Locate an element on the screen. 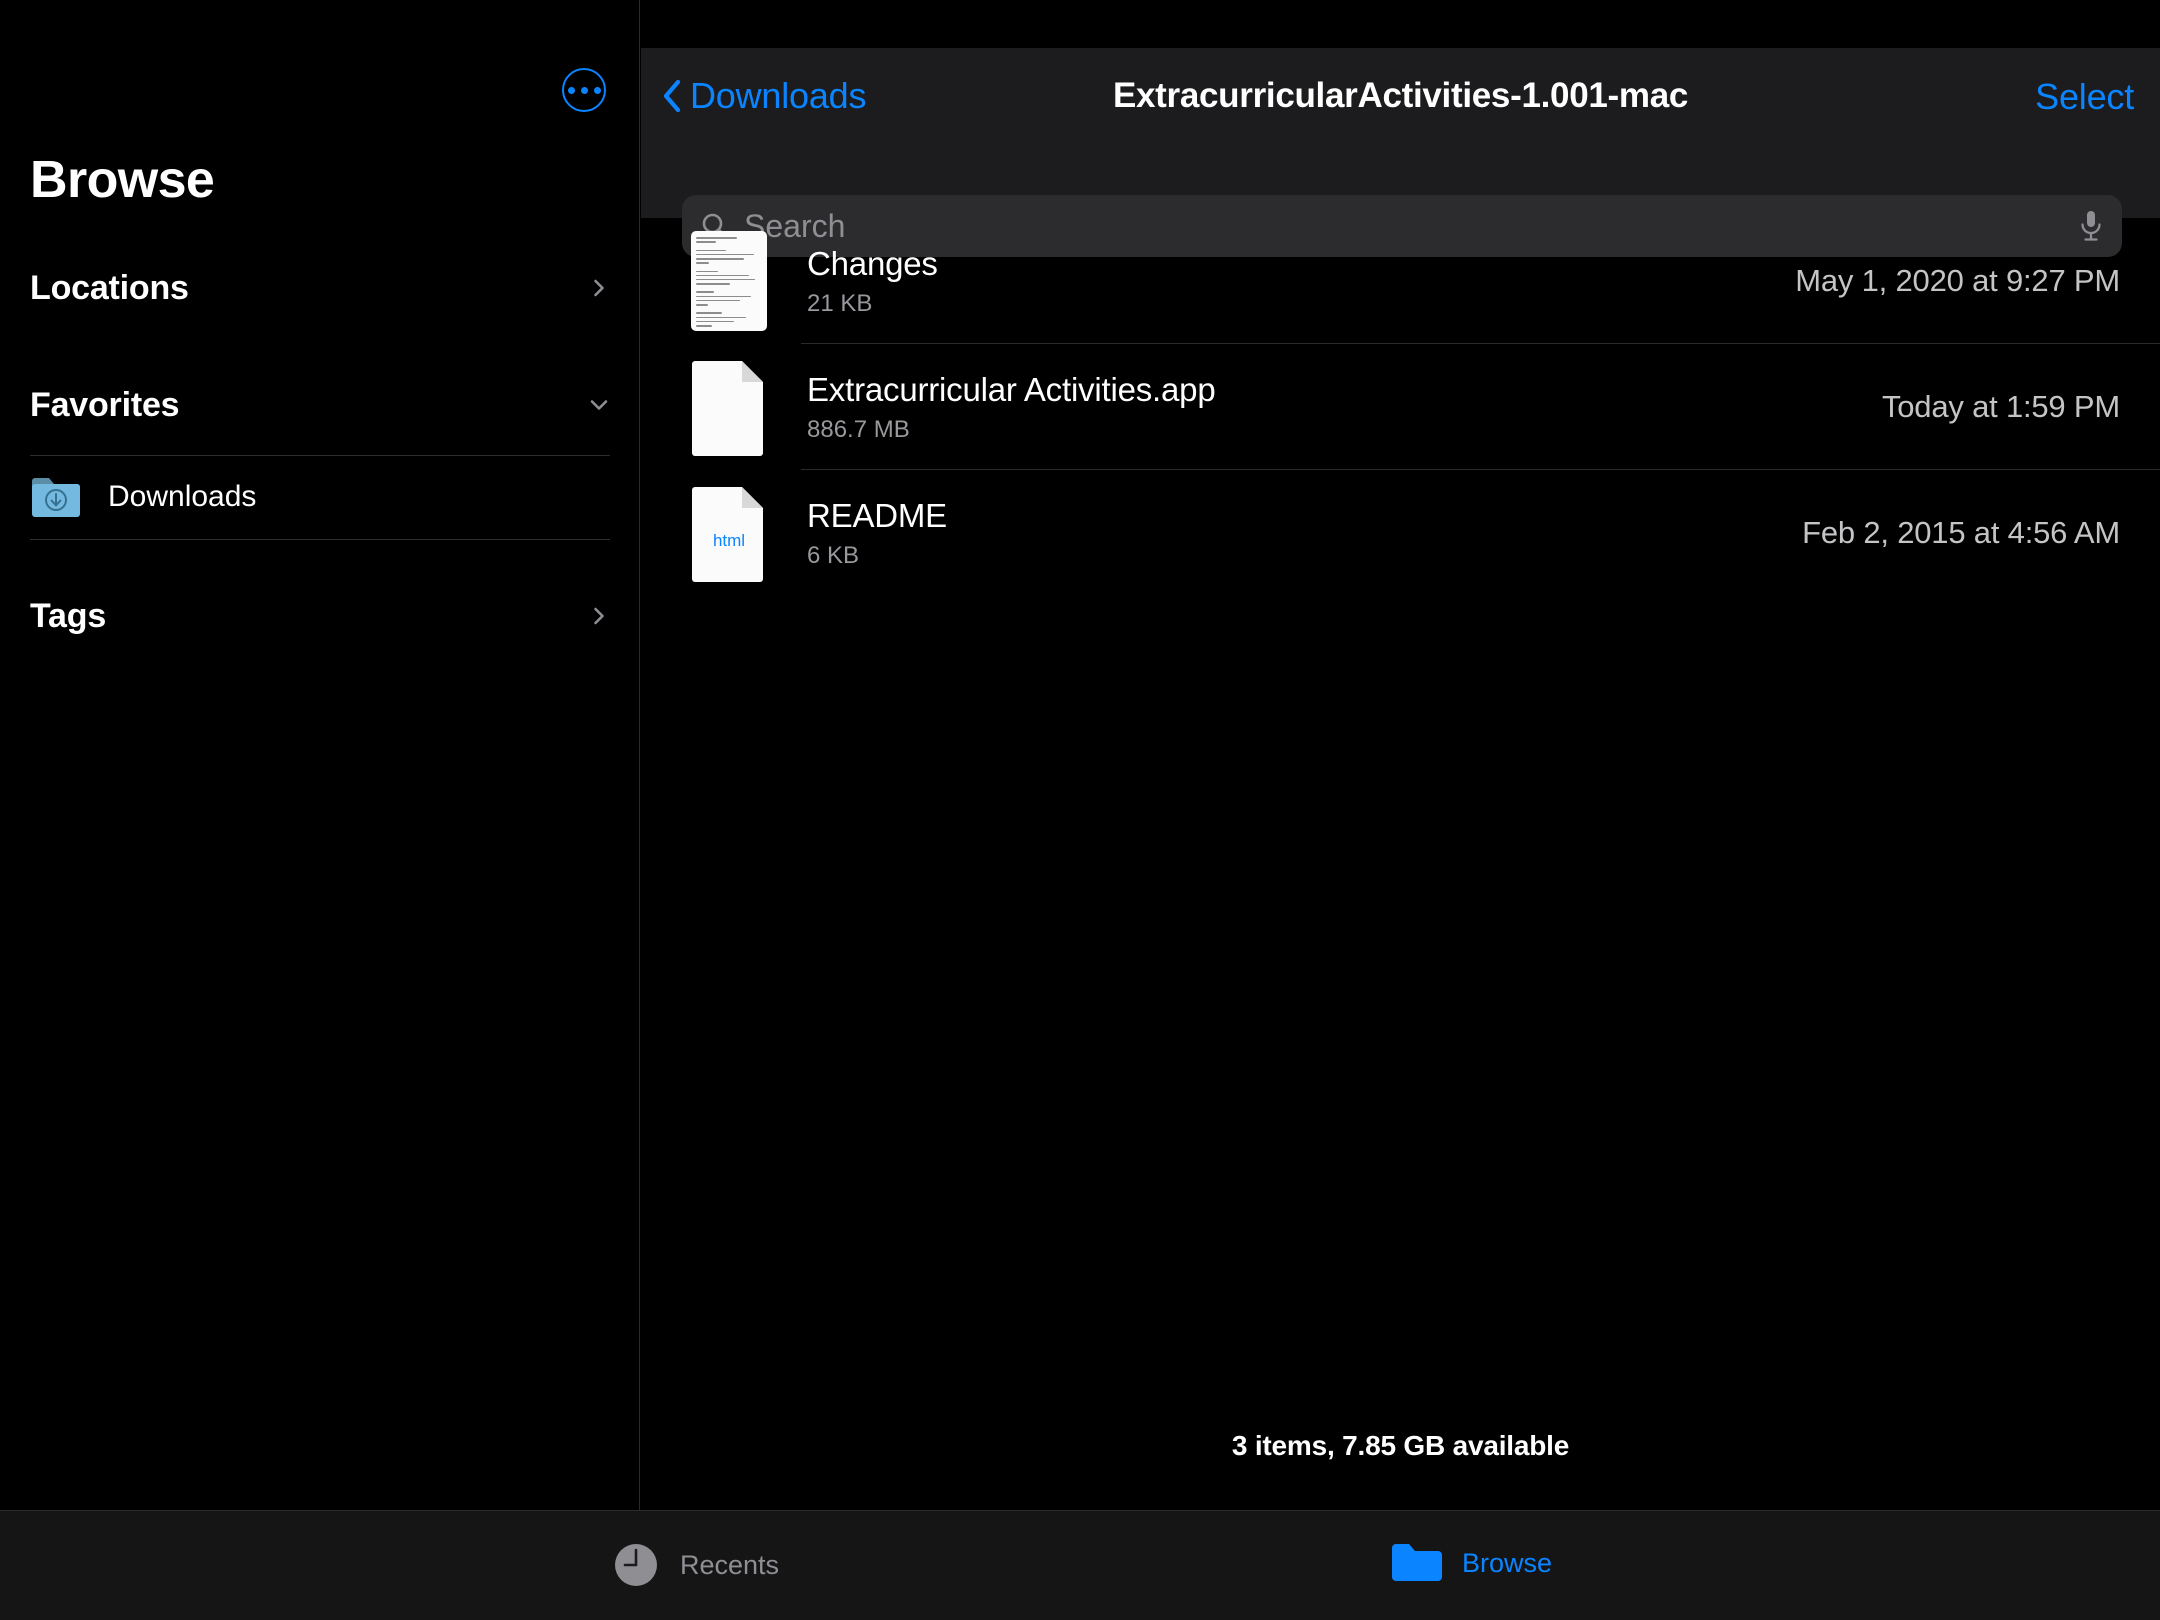 The width and height of the screenshot is (2160, 1620). sidebar-section-favorites: Favorites is located at coordinates (320, 405).